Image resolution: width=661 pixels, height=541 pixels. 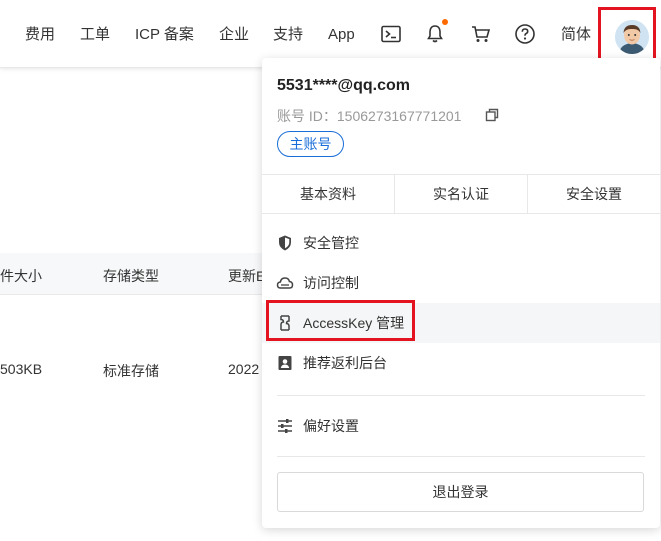 What do you see at coordinates (21, 276) in the screenshot?
I see `column-header-size: 件大小` at bounding box center [21, 276].